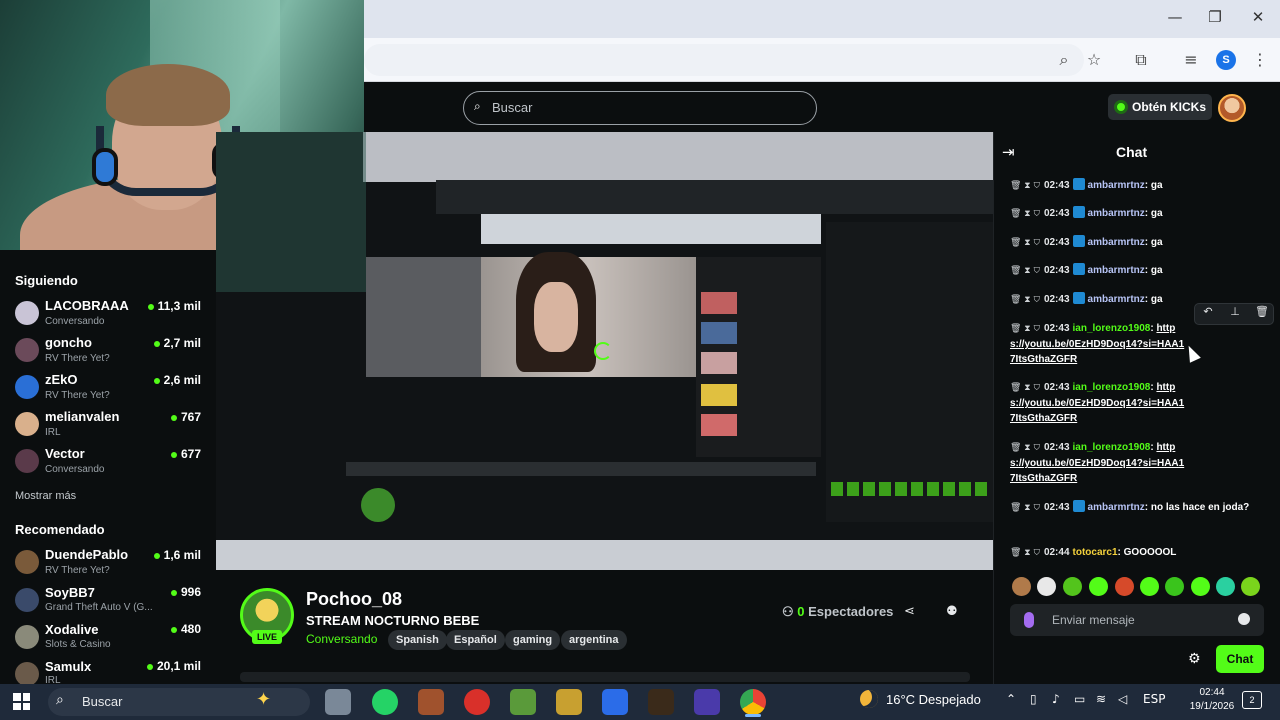 The width and height of the screenshot is (1280, 720). I want to click on send-chat-button: Chat, so click(1240, 659).